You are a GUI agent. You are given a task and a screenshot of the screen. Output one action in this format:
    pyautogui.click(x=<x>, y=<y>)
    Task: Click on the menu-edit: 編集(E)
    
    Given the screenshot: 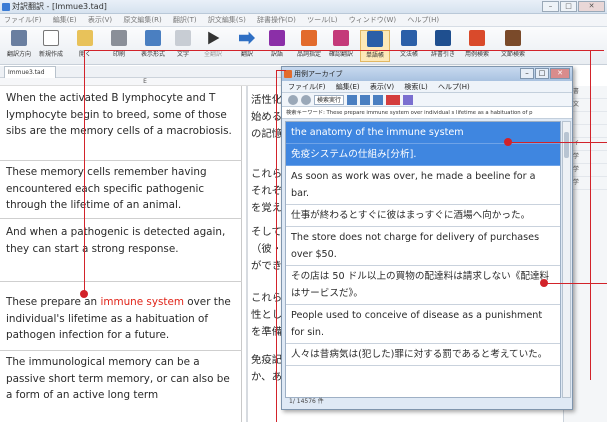 What is the action you would take?
    pyautogui.click(x=65, y=20)
    